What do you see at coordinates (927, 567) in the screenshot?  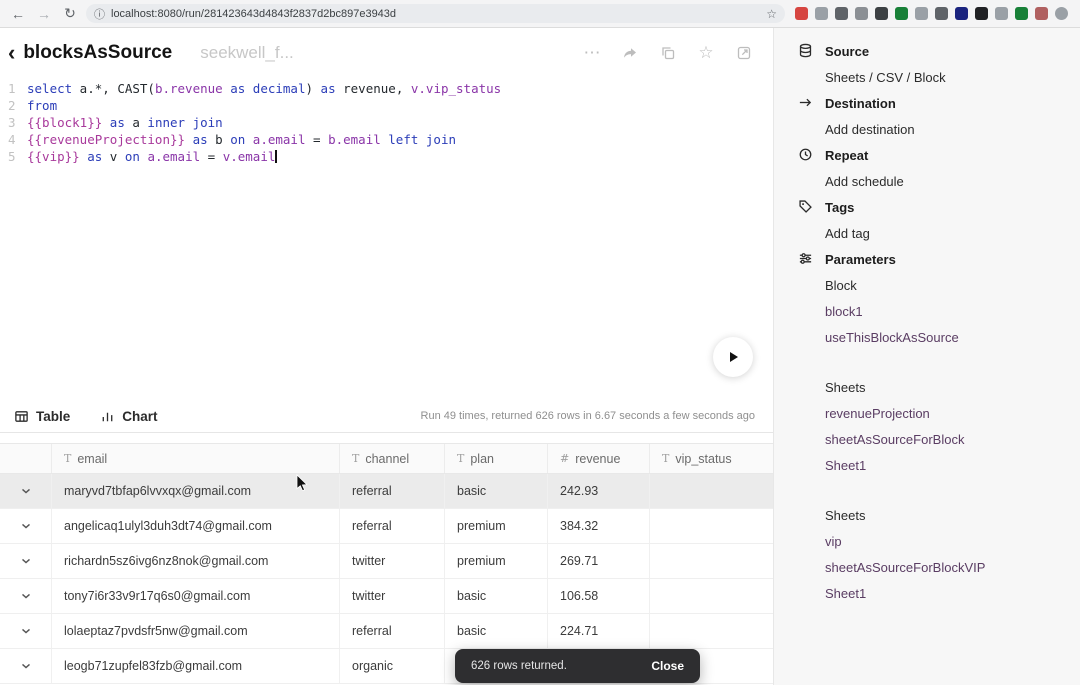 I see `sidebar-item-sheetassourceforblockvip: sheetAsSourceForBlockVIP` at bounding box center [927, 567].